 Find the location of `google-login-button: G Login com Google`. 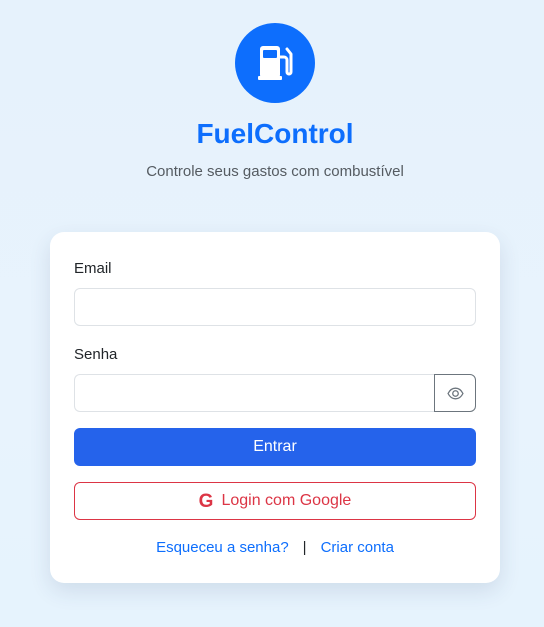

google-login-button: G Login com Google is located at coordinates (275, 501).